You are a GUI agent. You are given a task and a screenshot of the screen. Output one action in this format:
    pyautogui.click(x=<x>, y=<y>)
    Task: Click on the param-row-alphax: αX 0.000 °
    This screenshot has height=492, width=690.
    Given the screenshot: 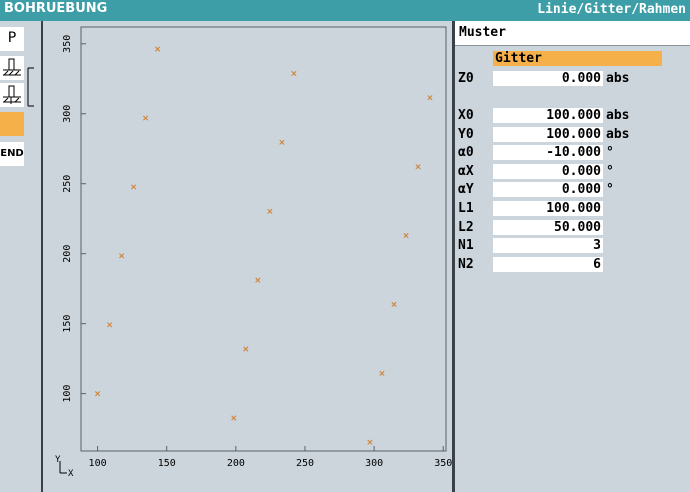 What is the action you would take?
    pyautogui.click(x=572, y=172)
    